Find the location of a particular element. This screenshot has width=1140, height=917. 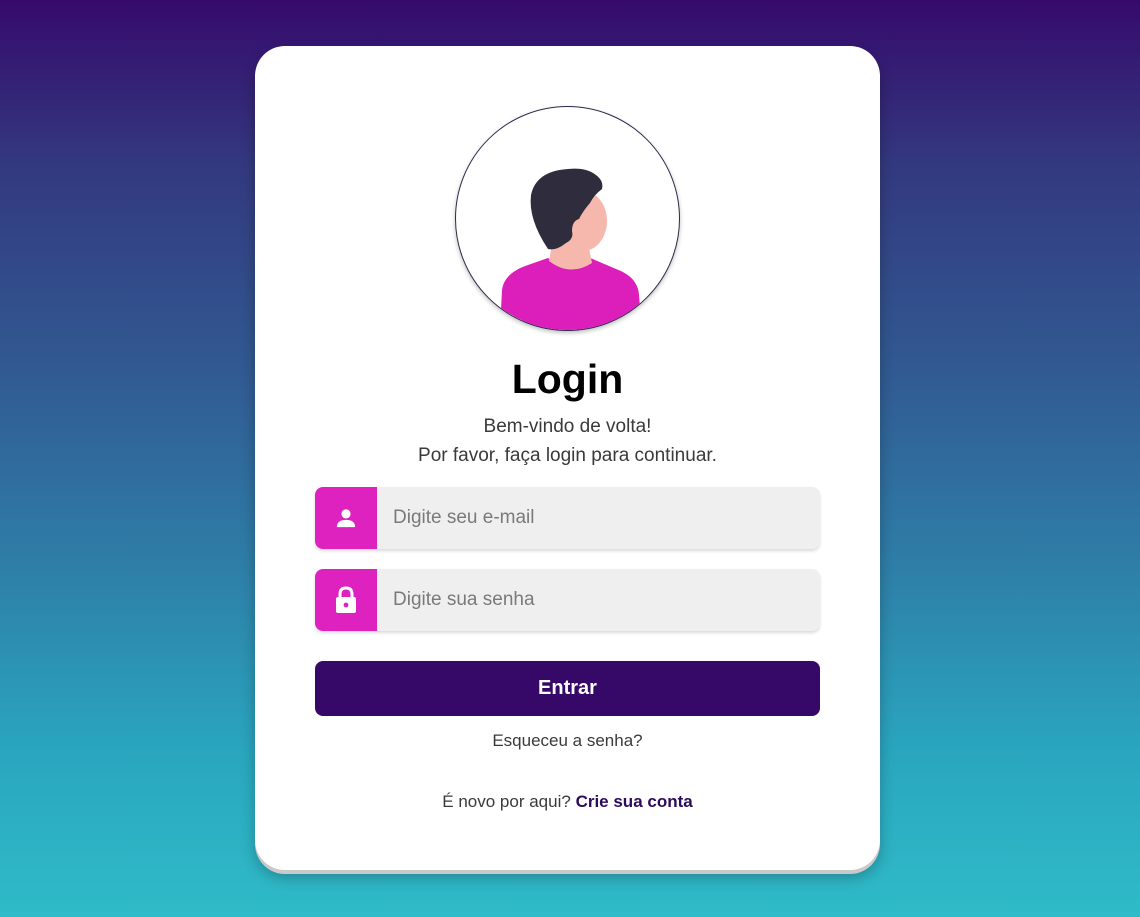

avatar is located at coordinates (567, 218).